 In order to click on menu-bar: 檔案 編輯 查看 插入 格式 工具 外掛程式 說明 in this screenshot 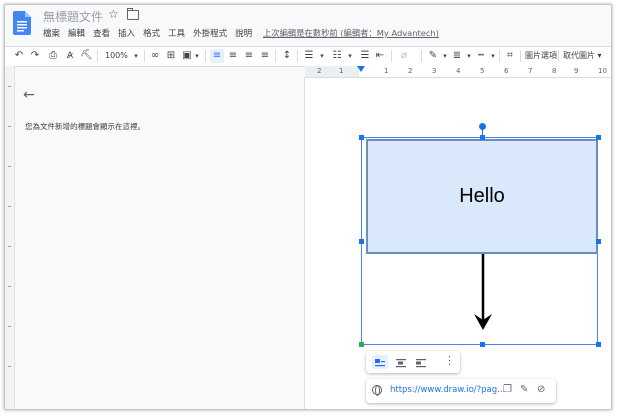, I will do `click(147, 33)`.